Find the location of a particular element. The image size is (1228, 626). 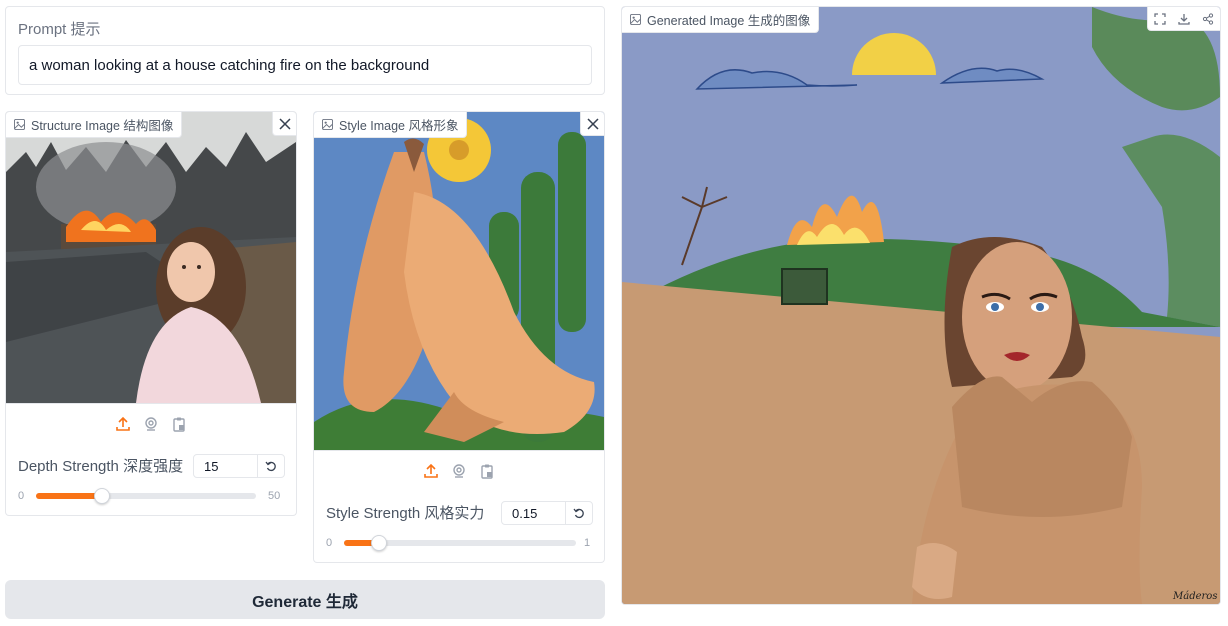

structure-image-source-row is located at coordinates (151, 423).